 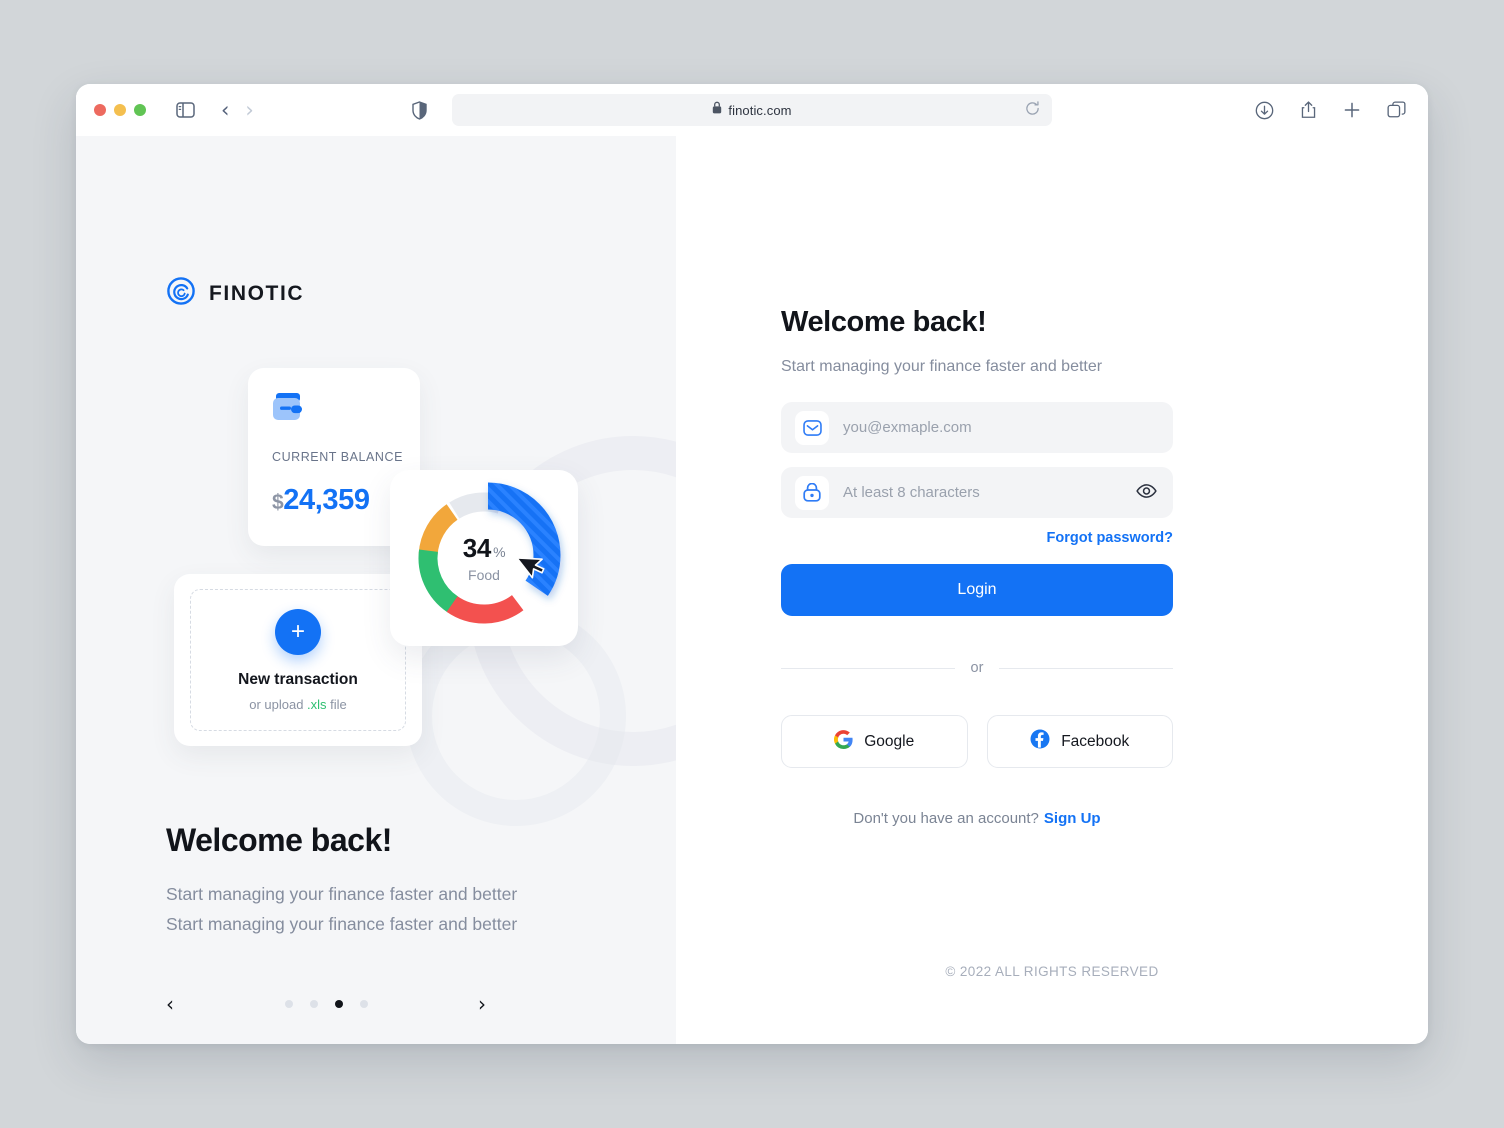 I want to click on password-placeholder: At least 8 characters, so click(x=911, y=492).